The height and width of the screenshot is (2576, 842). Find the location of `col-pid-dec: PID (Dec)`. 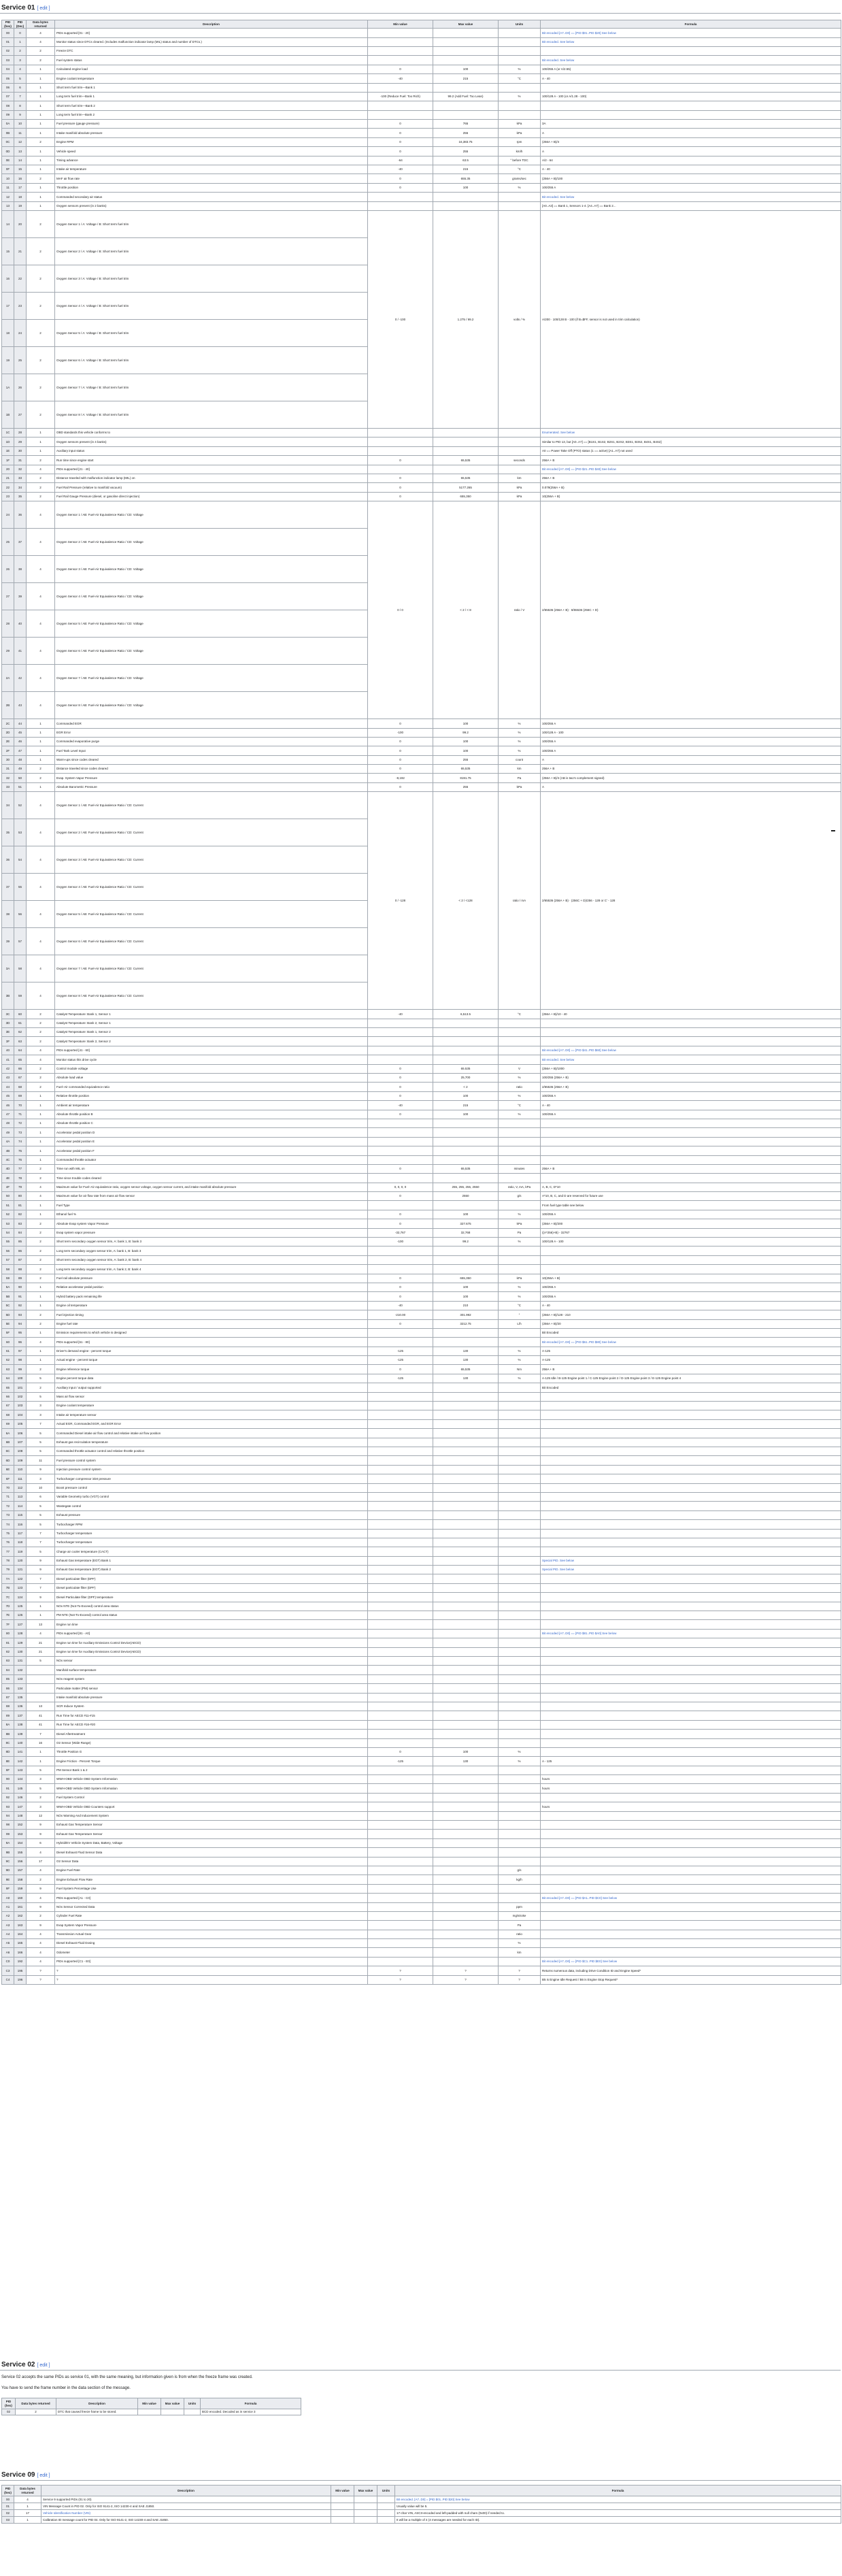

col-pid-dec: PID (Dec) is located at coordinates (20, 24).